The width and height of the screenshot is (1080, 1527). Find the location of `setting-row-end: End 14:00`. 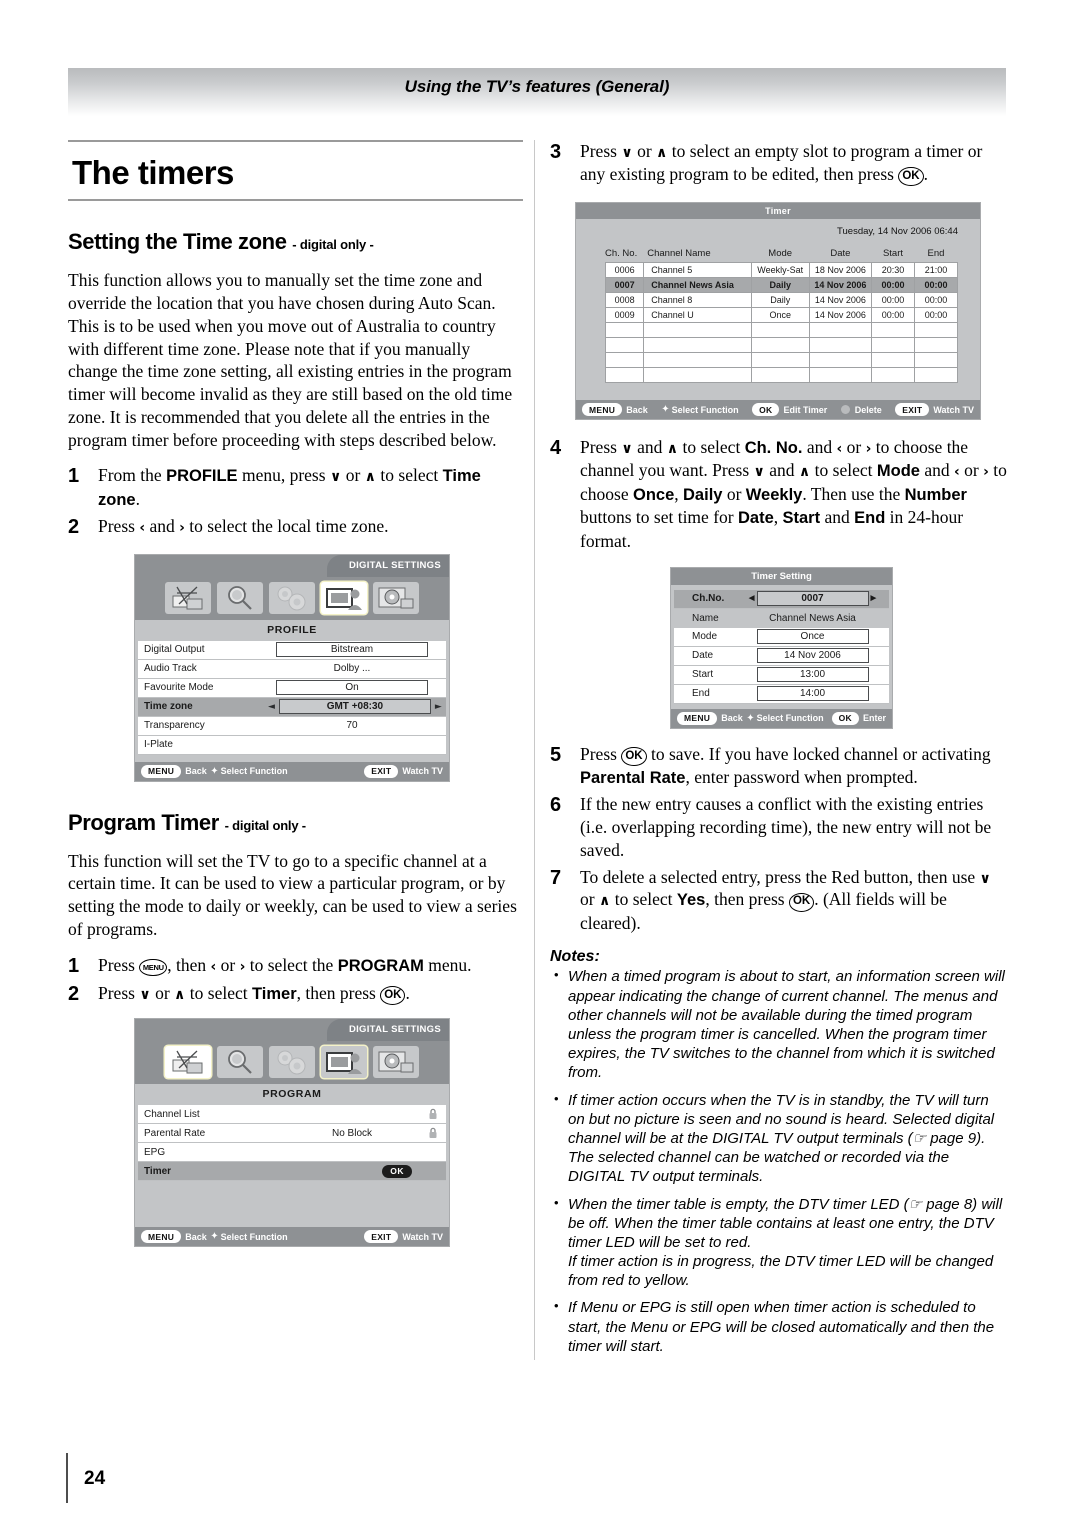

setting-row-end: End 14:00 is located at coordinates (781, 694).